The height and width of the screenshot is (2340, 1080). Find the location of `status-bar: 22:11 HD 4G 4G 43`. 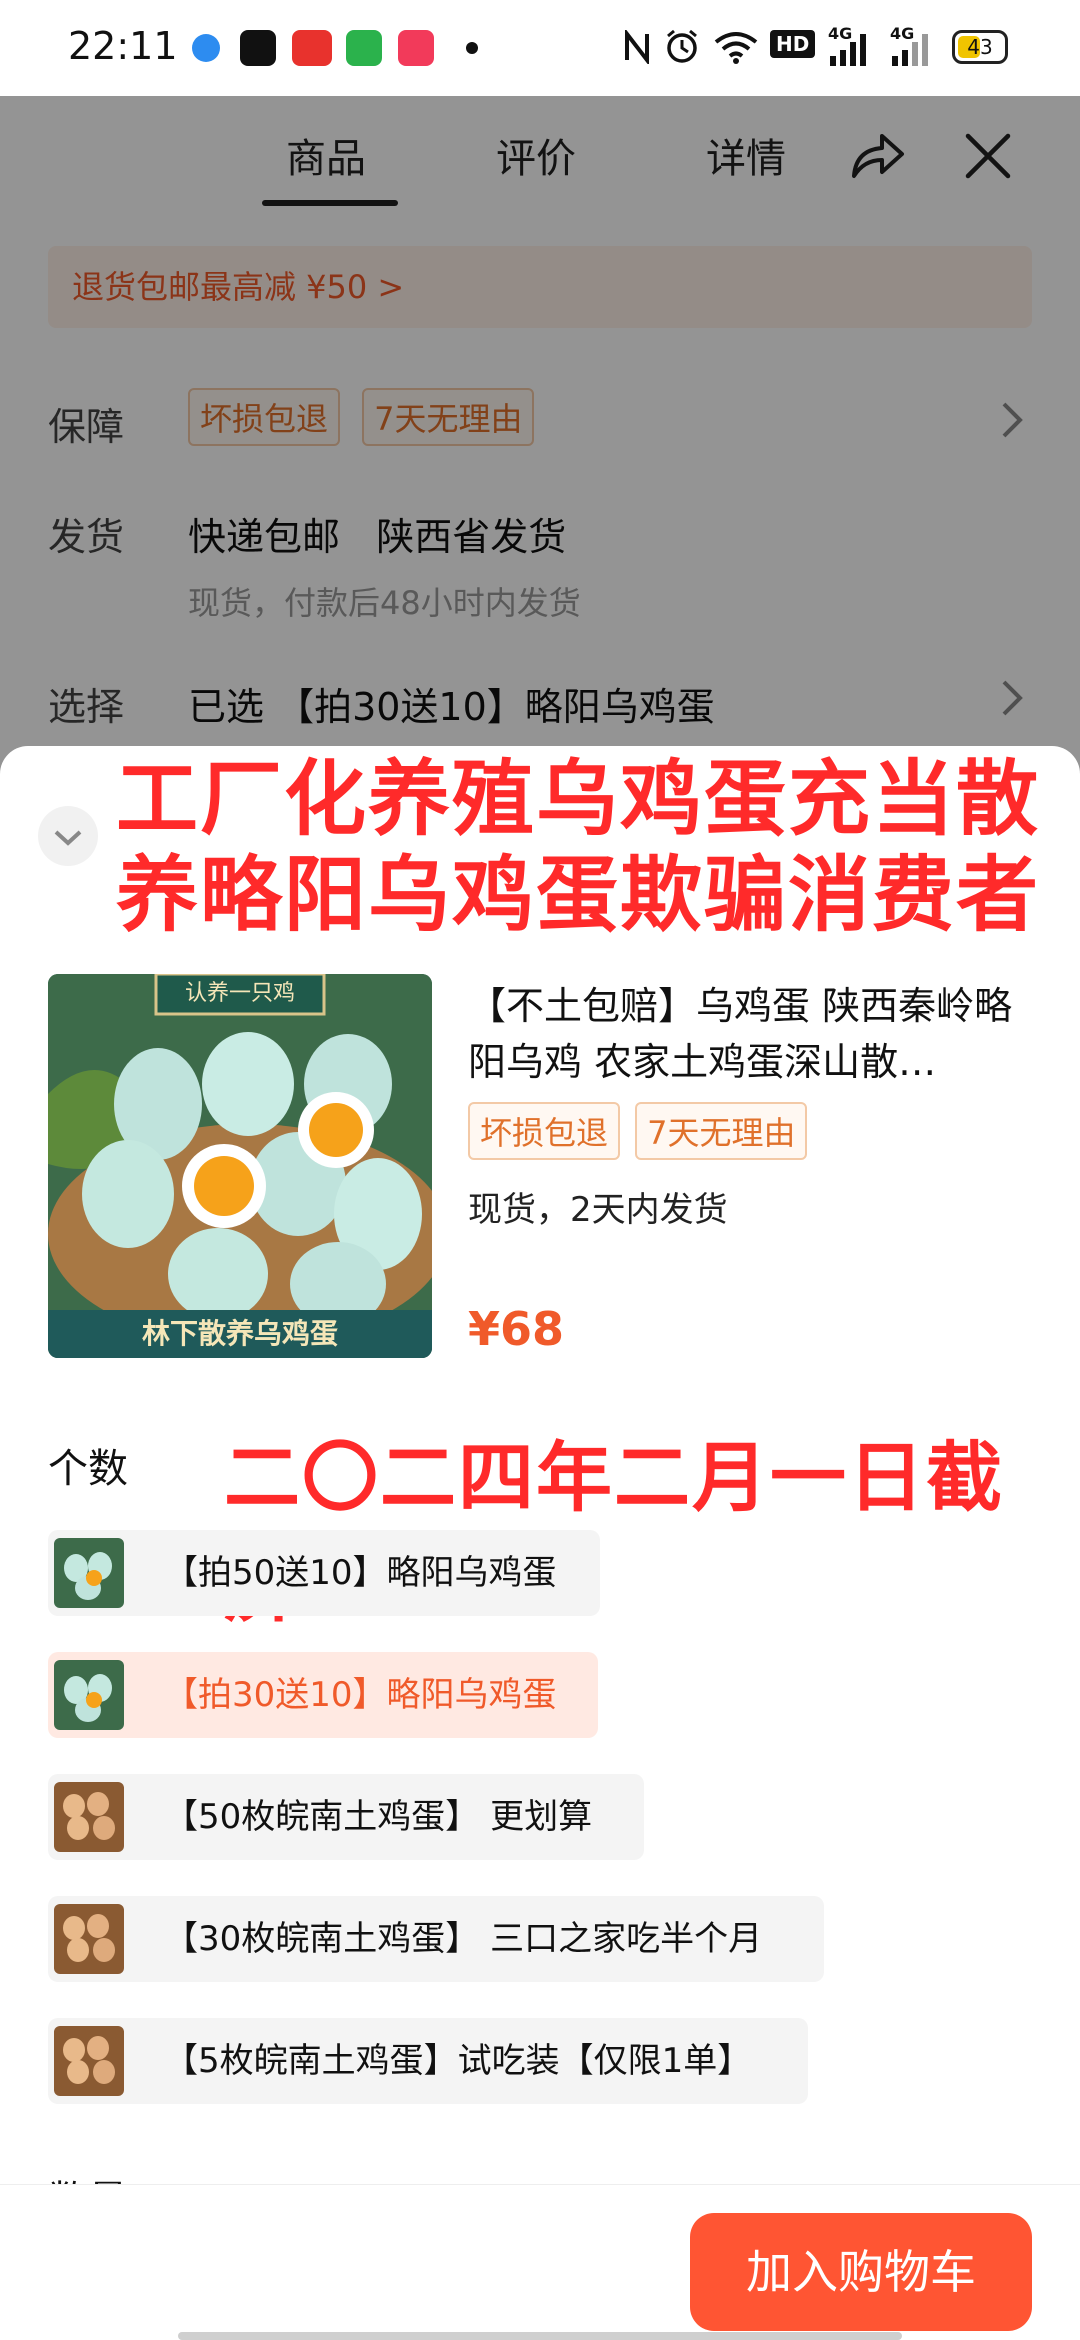

status-bar: 22:11 HD 4G 4G 43 is located at coordinates (540, 48).